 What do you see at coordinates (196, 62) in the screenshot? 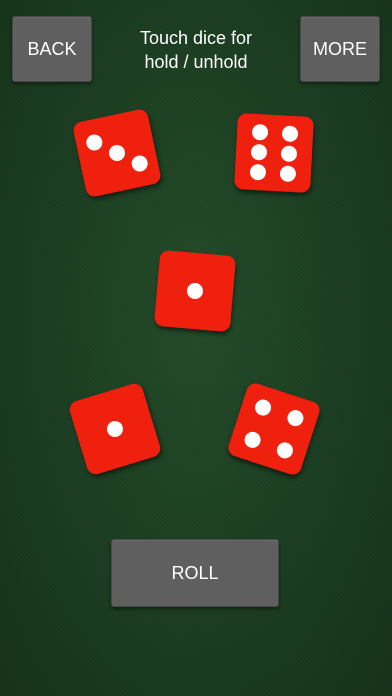
I see `instruction-line-2: hold / unhold` at bounding box center [196, 62].